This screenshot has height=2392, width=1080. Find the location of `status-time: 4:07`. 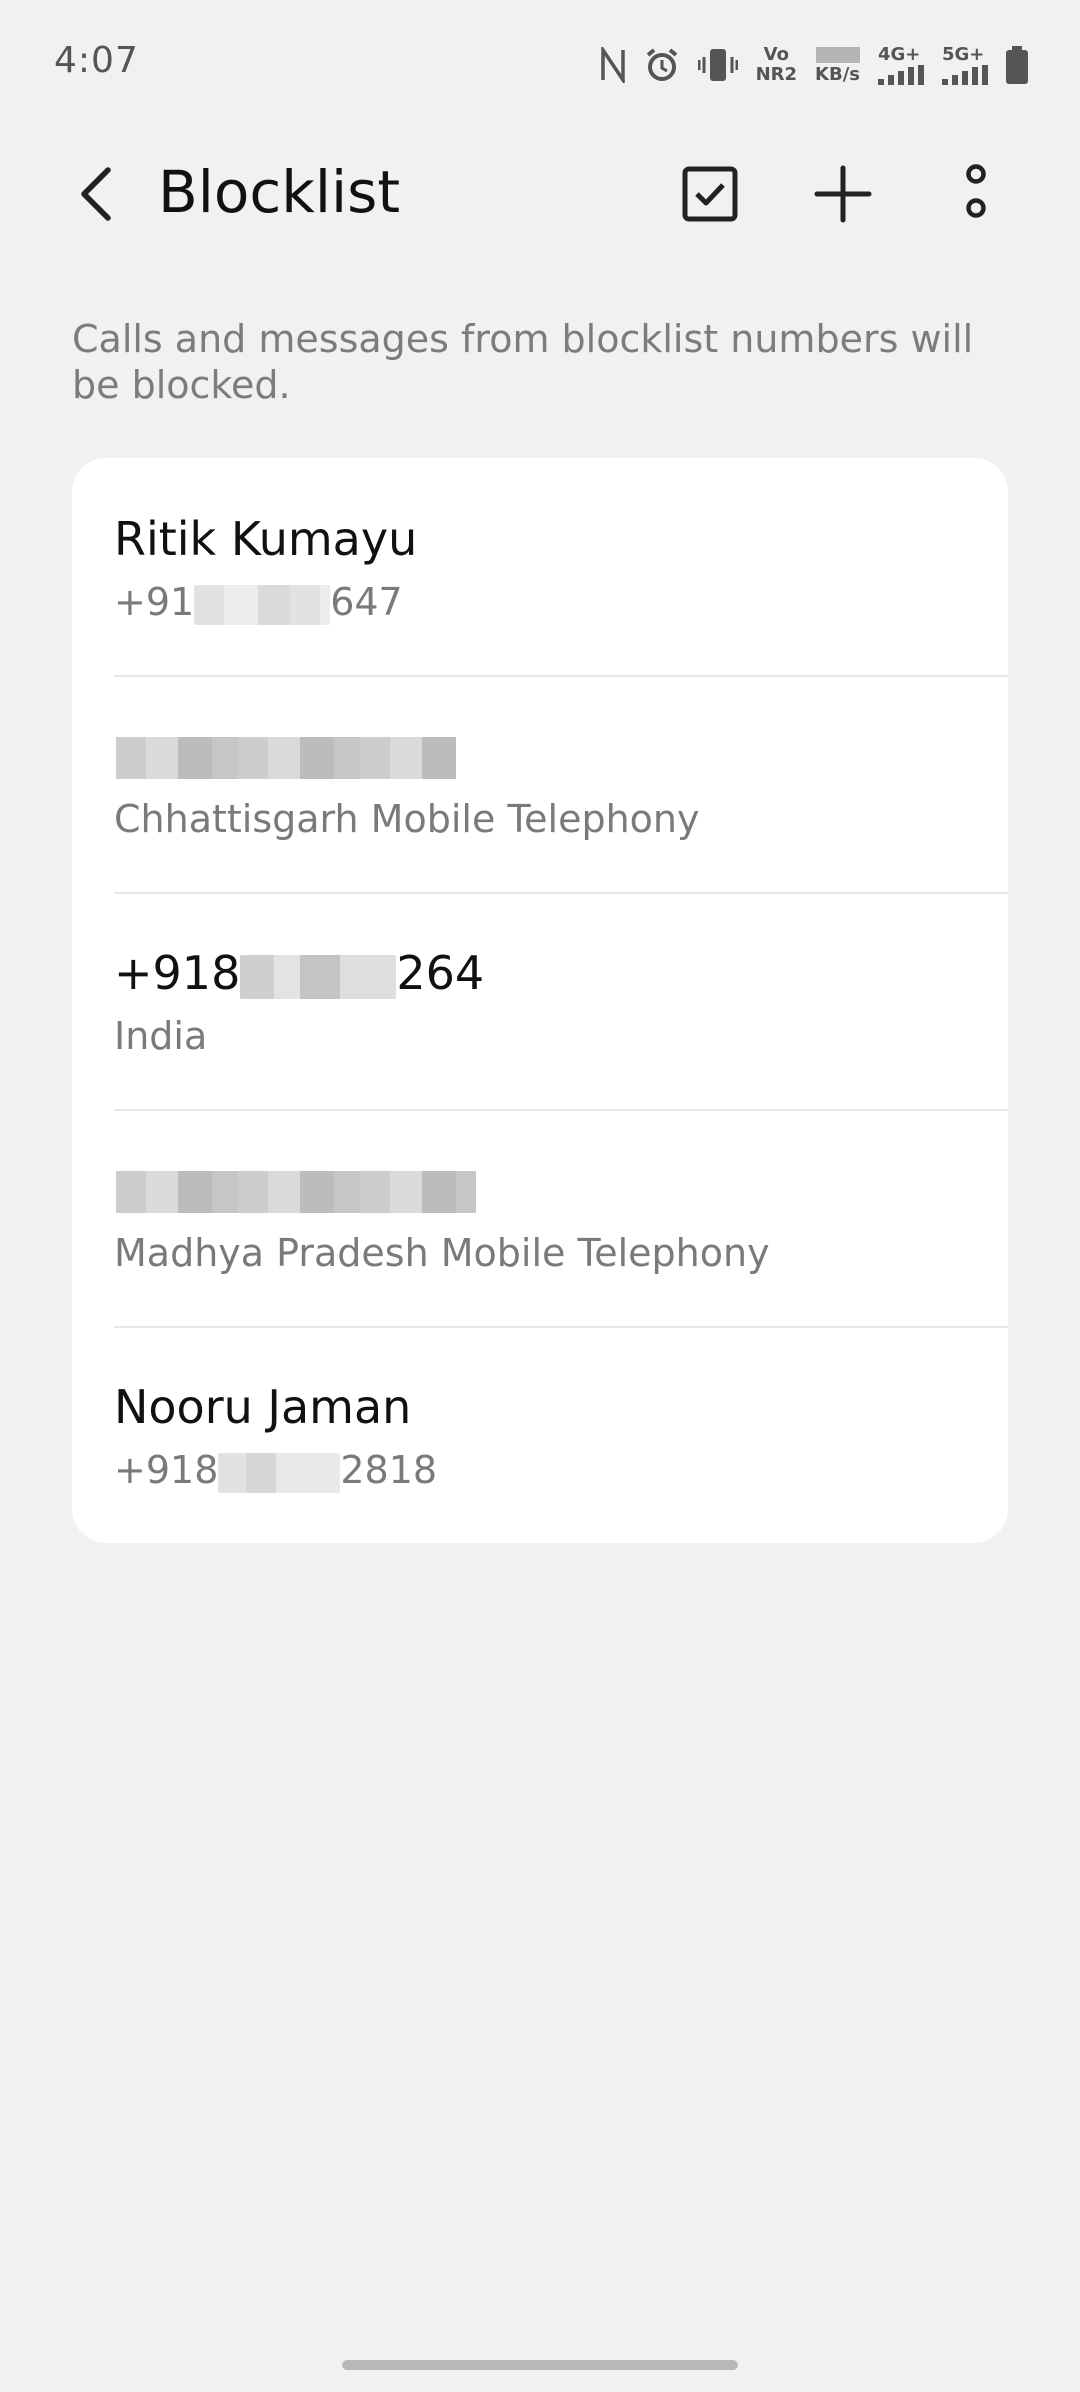

status-time: 4:07 is located at coordinates (96, 60).